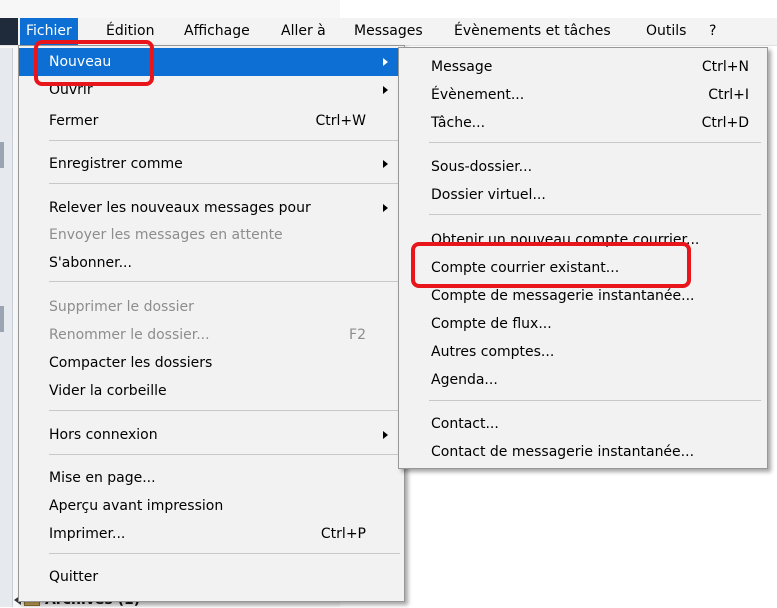  I want to click on menu-edition: Édition, so click(130, 31).